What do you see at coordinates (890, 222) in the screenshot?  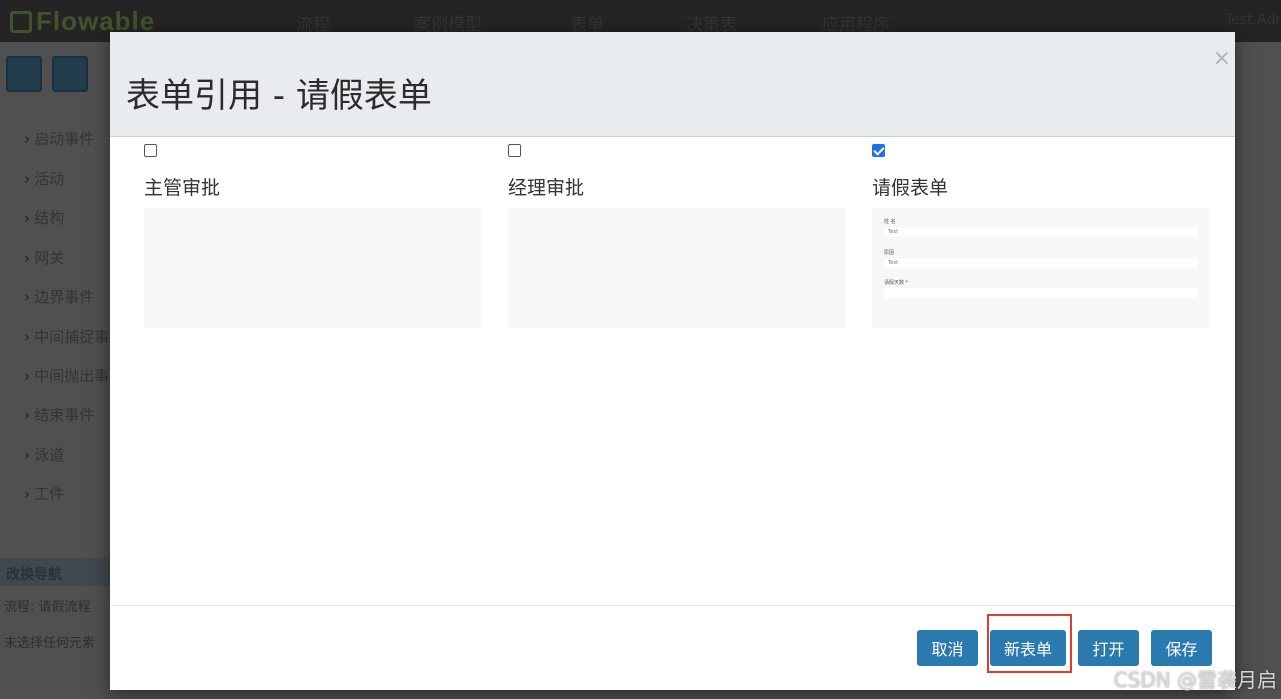 I see `preview-field-label: 姓 名` at bounding box center [890, 222].